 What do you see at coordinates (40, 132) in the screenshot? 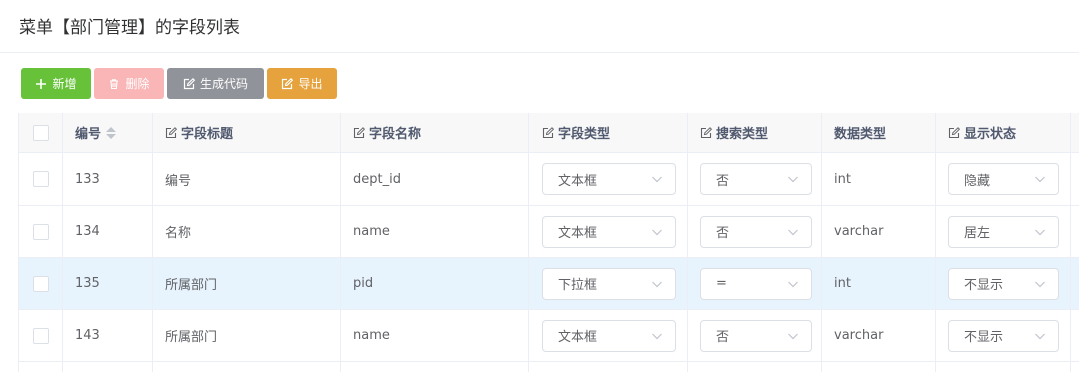
I see `select-all-checkbox` at bounding box center [40, 132].